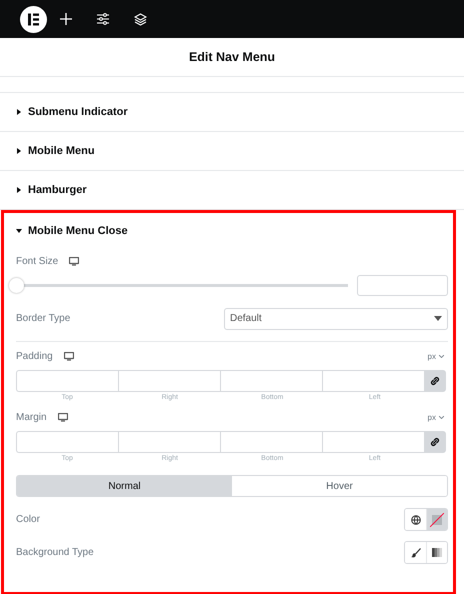  What do you see at coordinates (336, 319) in the screenshot?
I see `border-type-select: Default` at bounding box center [336, 319].